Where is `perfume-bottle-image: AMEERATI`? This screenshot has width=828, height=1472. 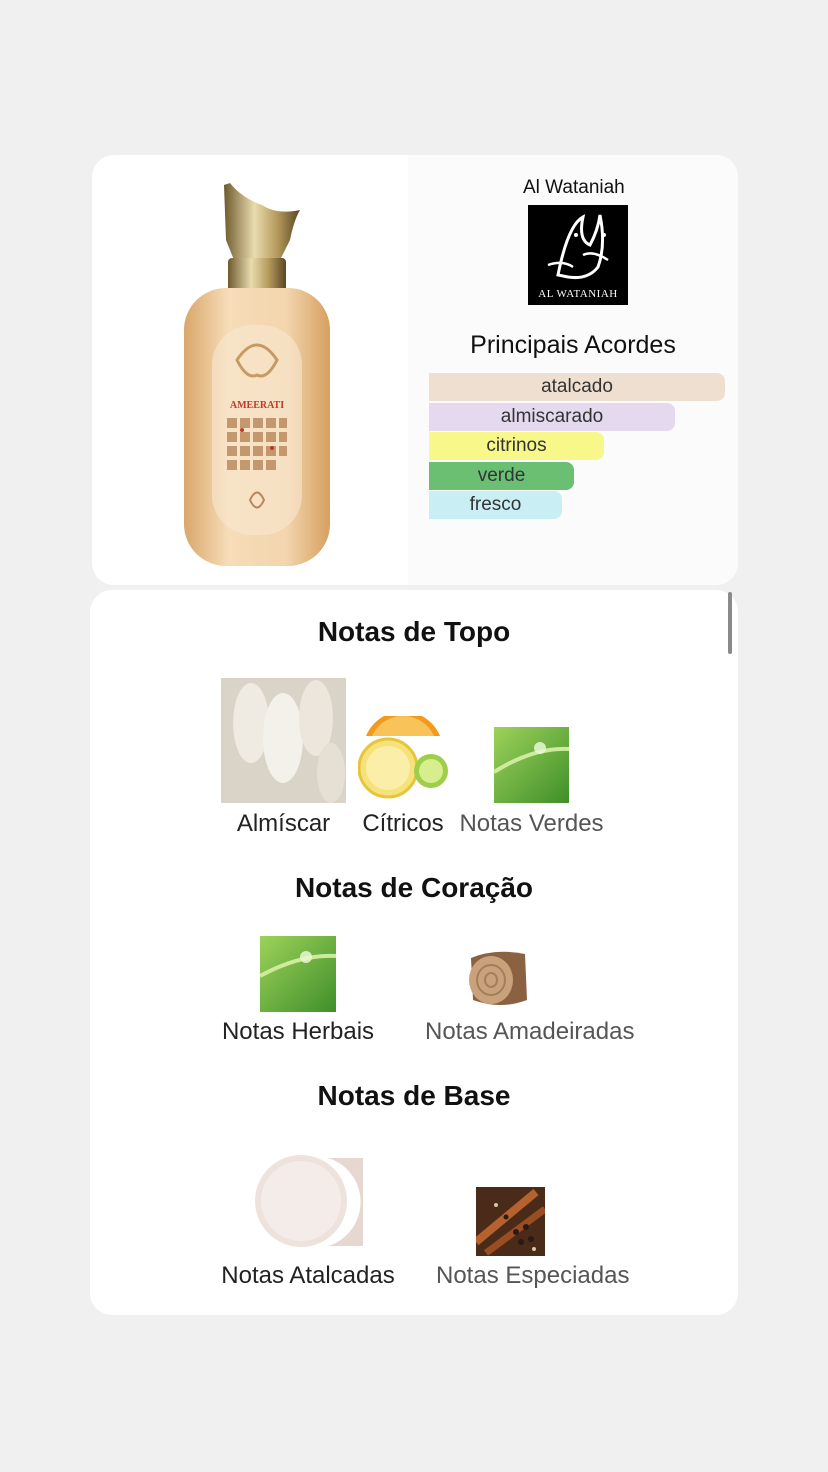 perfume-bottle-image: AMEERATI is located at coordinates (257, 374).